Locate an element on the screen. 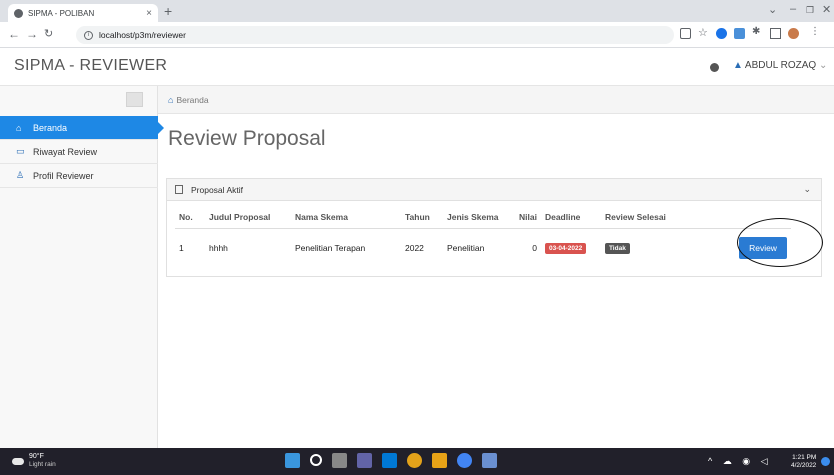 The width and height of the screenshot is (834, 475). sidebar-item-riwayat-review: ▭ Riwayat Review is located at coordinates (79, 152).